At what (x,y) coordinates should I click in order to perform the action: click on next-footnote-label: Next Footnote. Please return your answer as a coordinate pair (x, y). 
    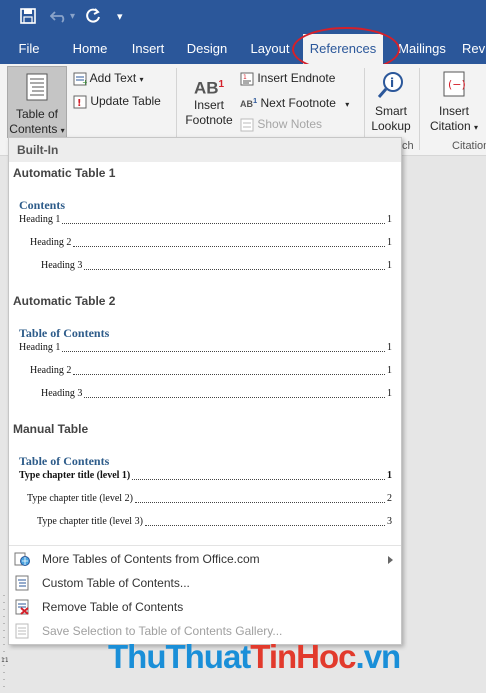
    Looking at the image, I should click on (298, 103).